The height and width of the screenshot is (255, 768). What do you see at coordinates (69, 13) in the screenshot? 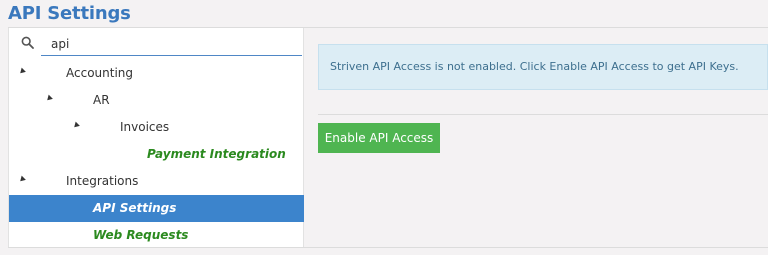
I see `page-title: API Settings` at bounding box center [69, 13].